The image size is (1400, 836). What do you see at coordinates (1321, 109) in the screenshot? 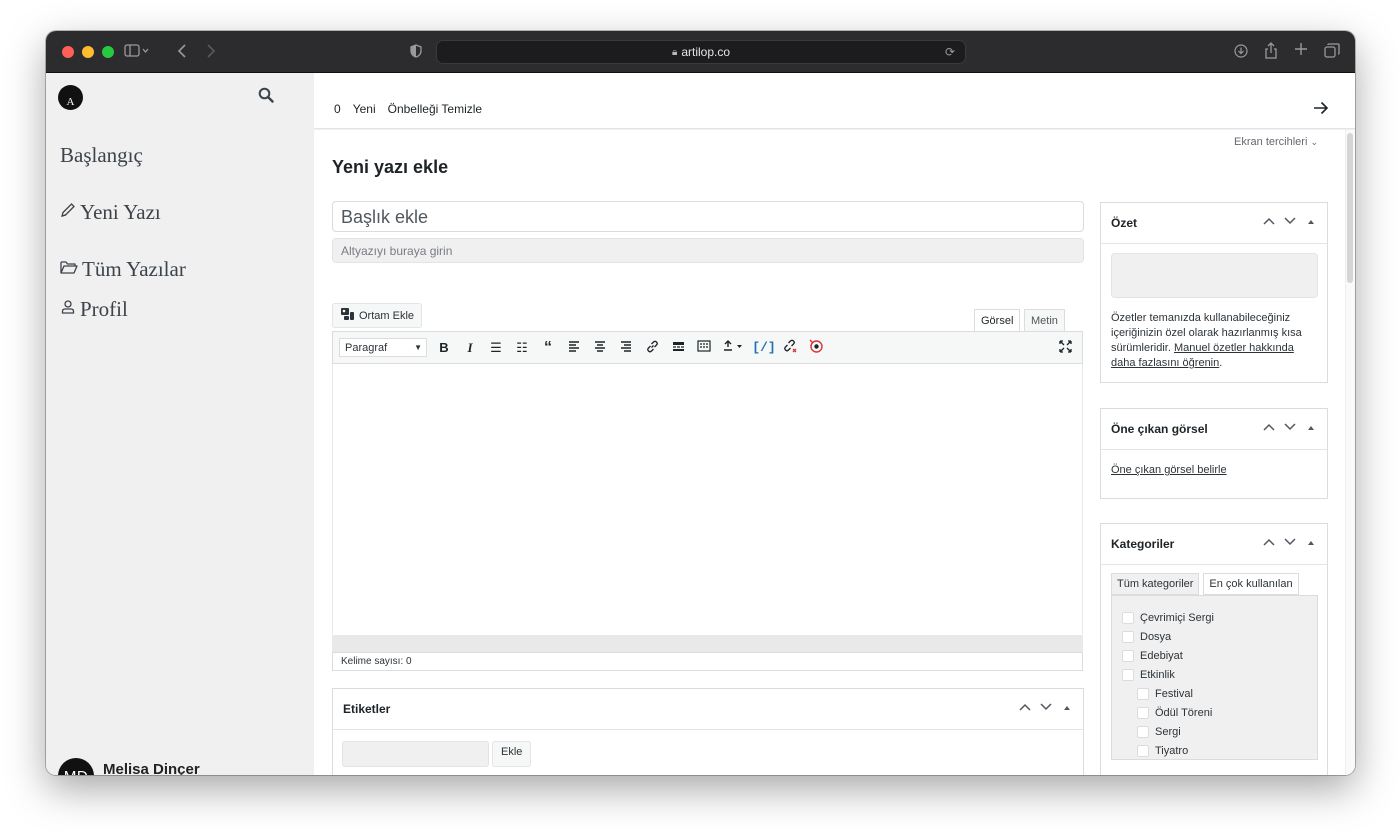
I see `arrow-right-icon` at bounding box center [1321, 109].